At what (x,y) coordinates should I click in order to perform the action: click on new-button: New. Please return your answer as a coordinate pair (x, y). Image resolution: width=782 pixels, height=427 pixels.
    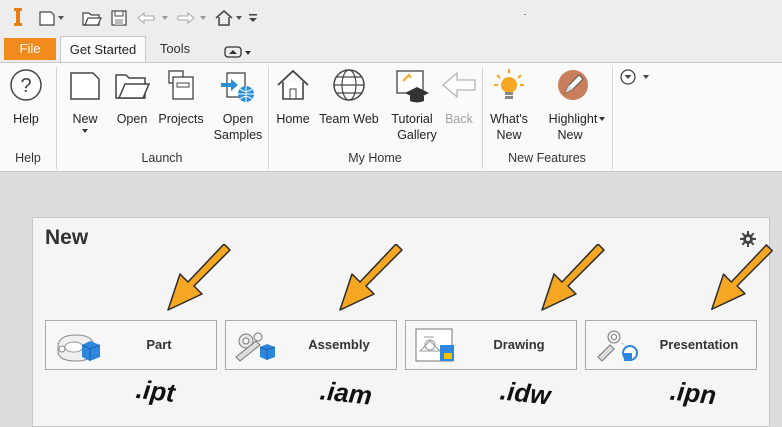
    Looking at the image, I should click on (85, 109).